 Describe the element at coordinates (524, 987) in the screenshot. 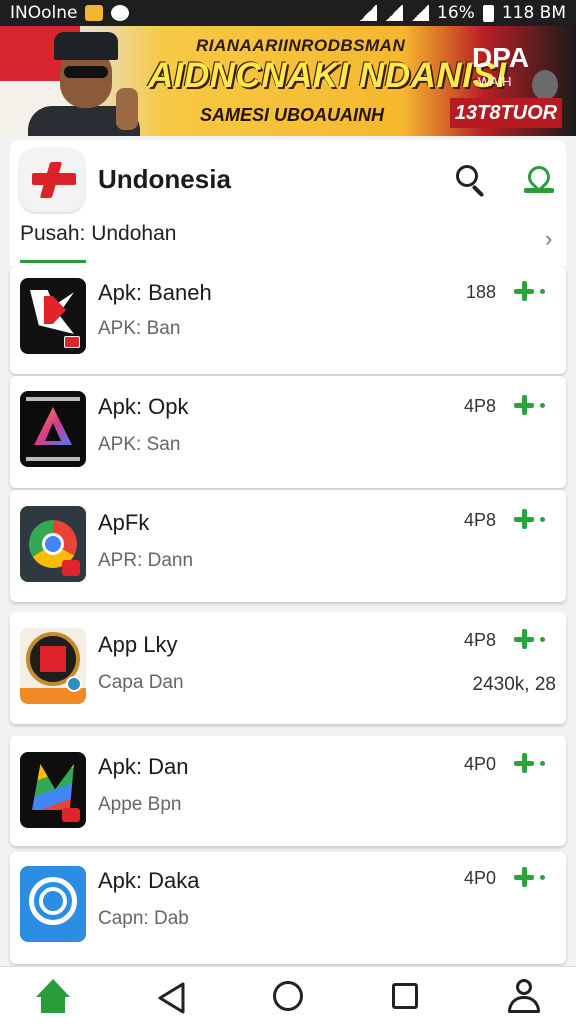

I see `profile-icon` at that location.